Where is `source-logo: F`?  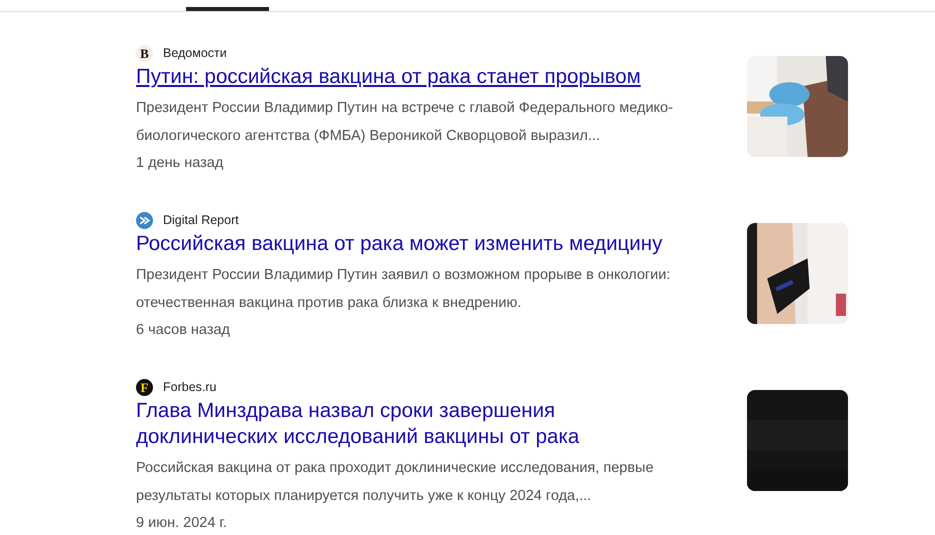 source-logo: F is located at coordinates (144, 387).